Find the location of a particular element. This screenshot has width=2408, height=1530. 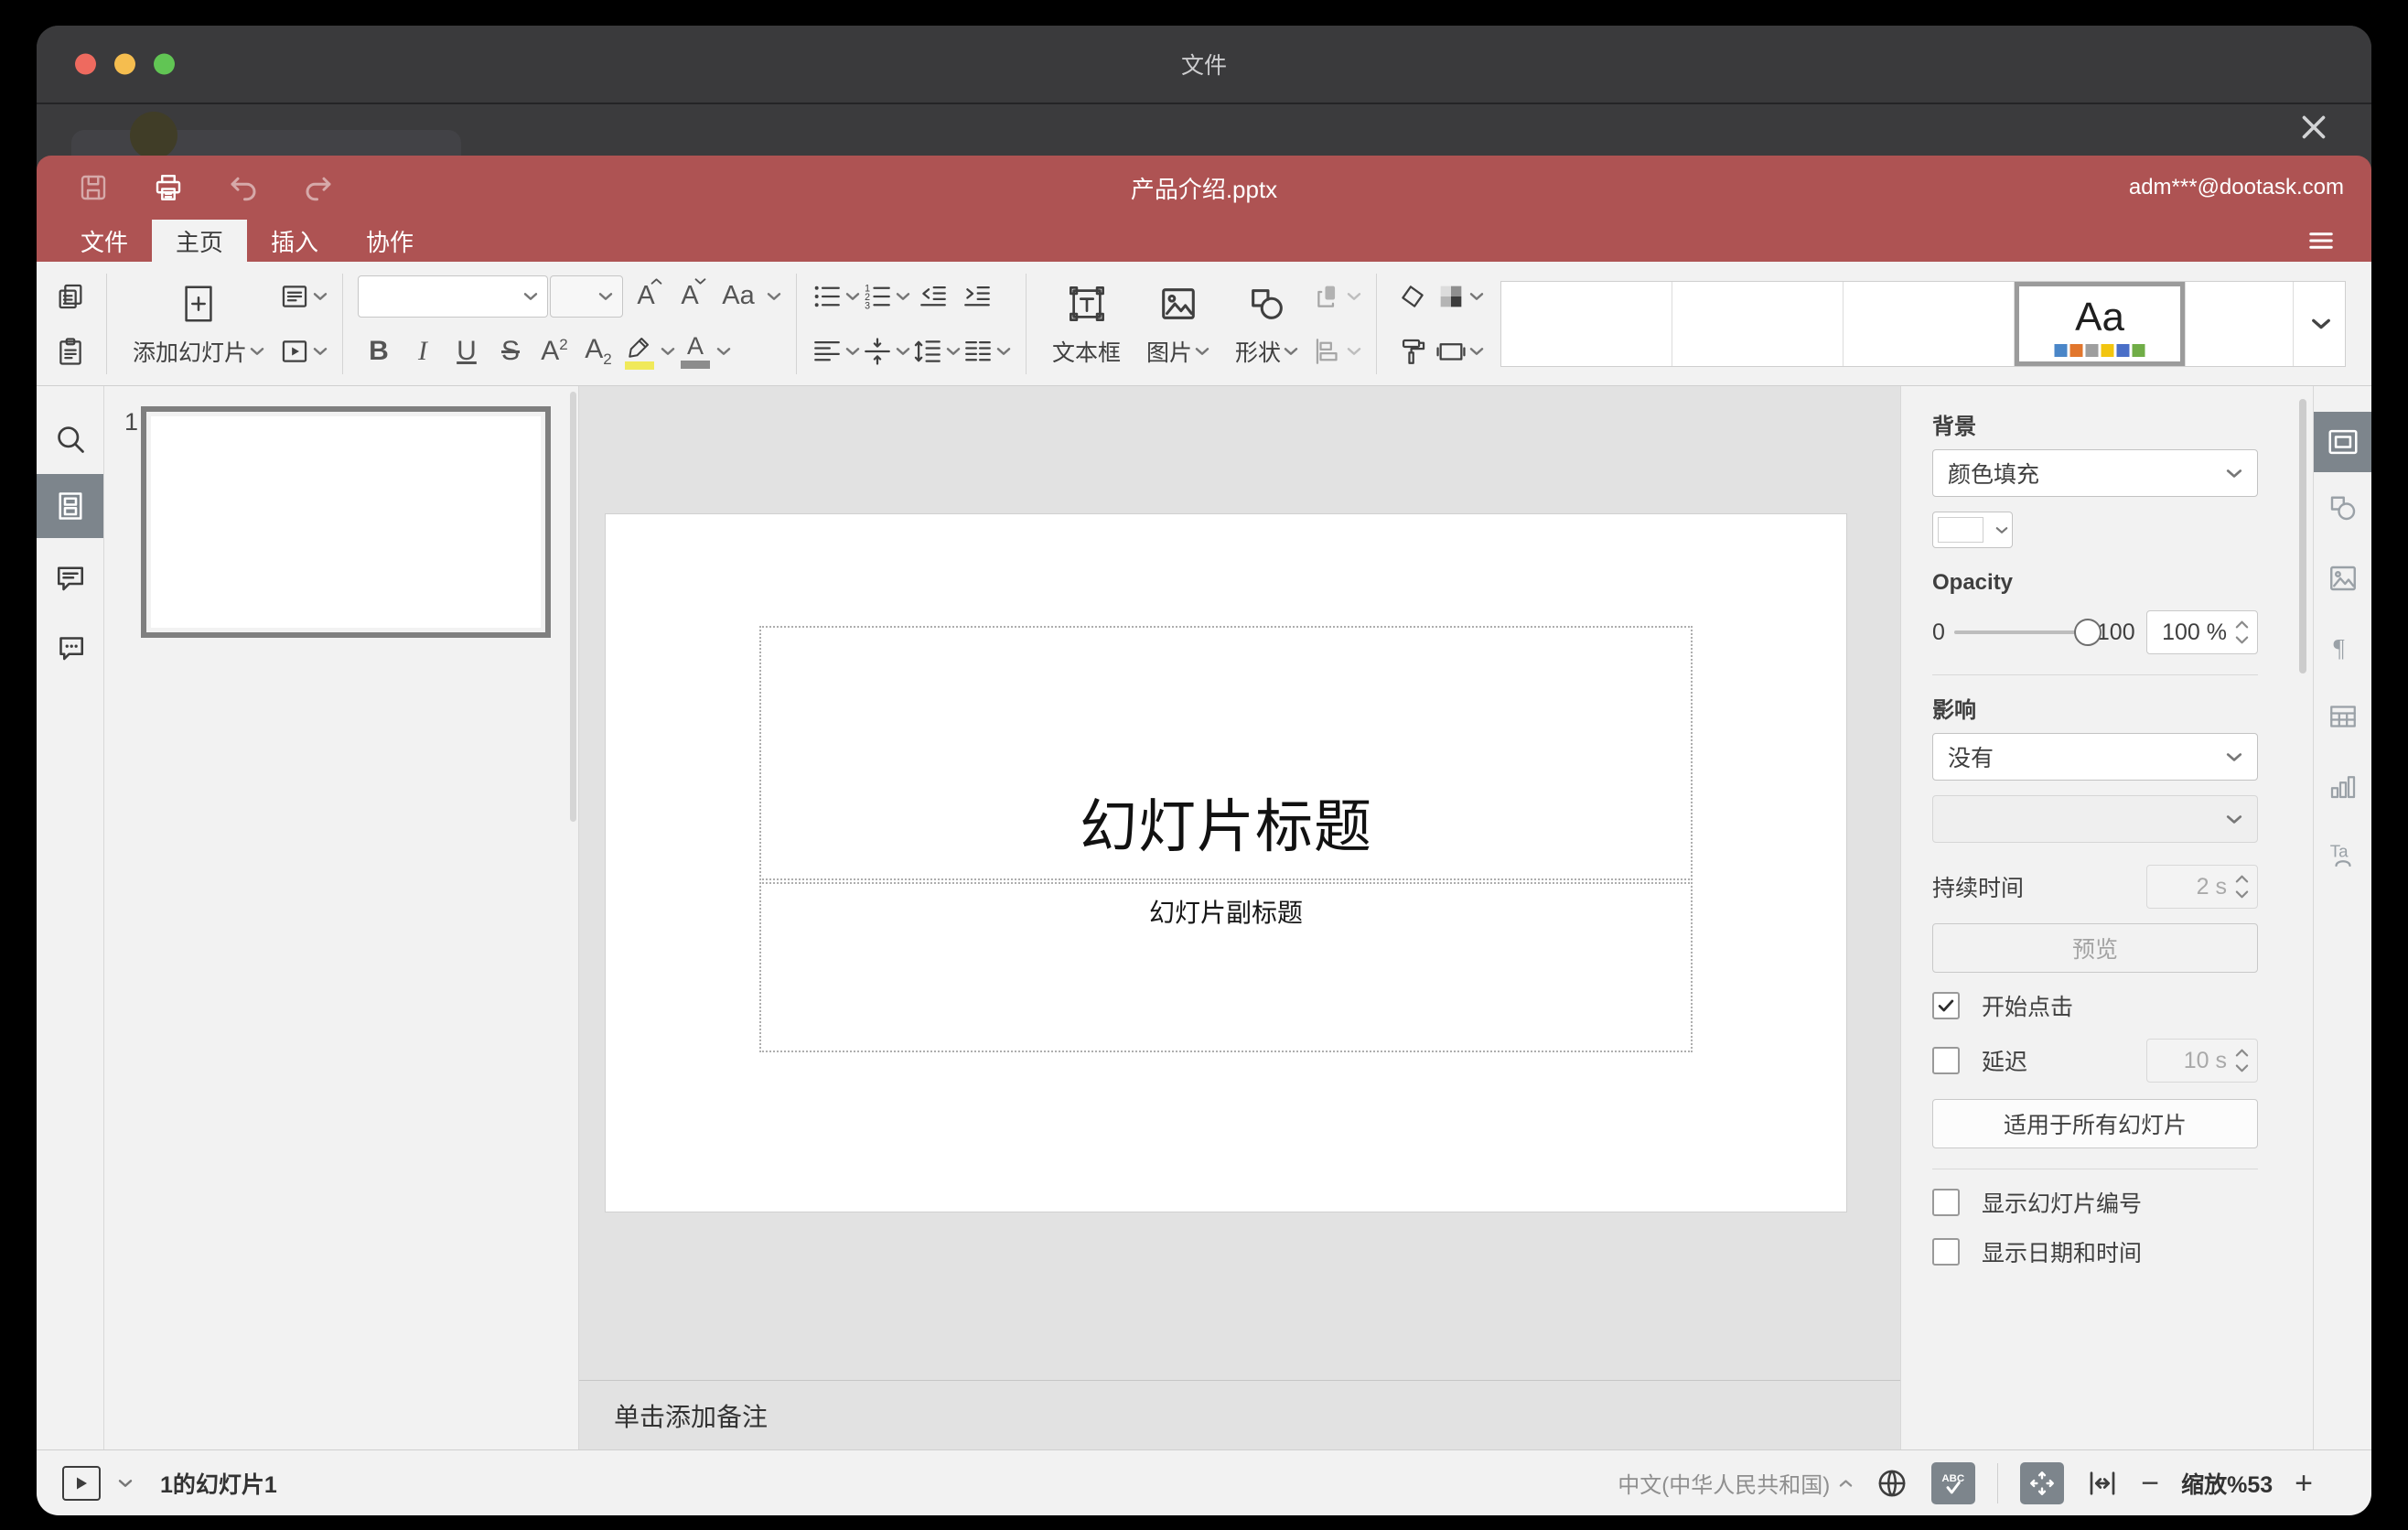

opacity-input: 100 % is located at coordinates (2202, 632).